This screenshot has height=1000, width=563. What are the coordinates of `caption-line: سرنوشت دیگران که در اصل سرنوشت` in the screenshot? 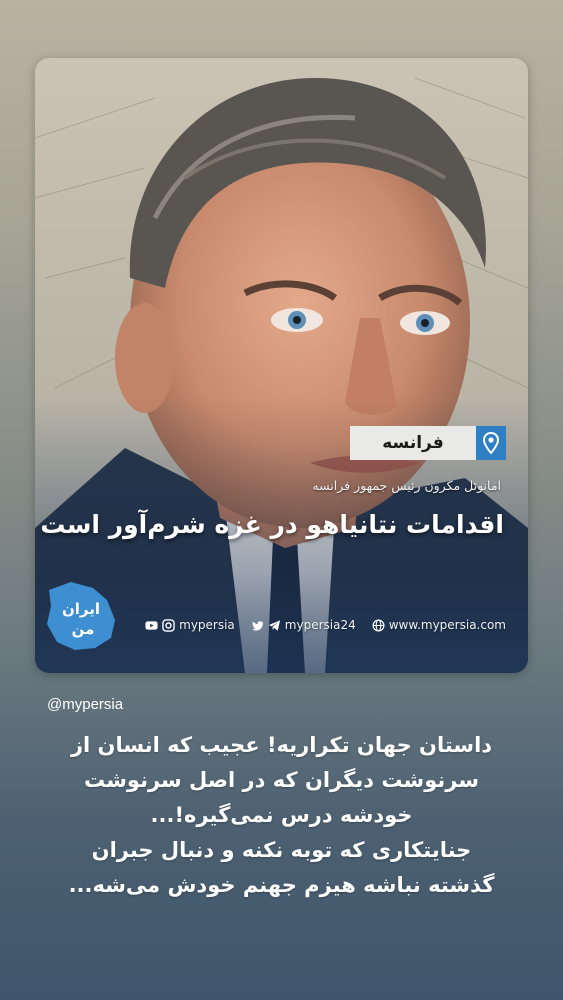 It's located at (281, 780).